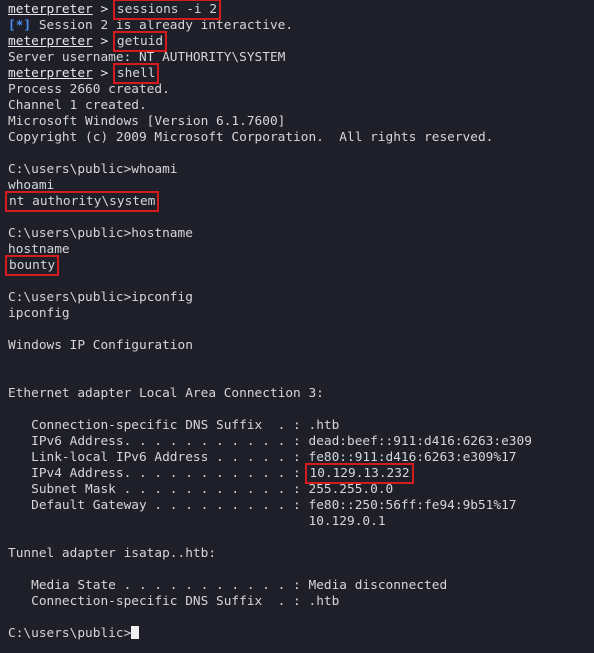 This screenshot has width=594, height=653. What do you see at coordinates (167, 10) in the screenshot?
I see `command-sessions: sessions -i 2` at bounding box center [167, 10].